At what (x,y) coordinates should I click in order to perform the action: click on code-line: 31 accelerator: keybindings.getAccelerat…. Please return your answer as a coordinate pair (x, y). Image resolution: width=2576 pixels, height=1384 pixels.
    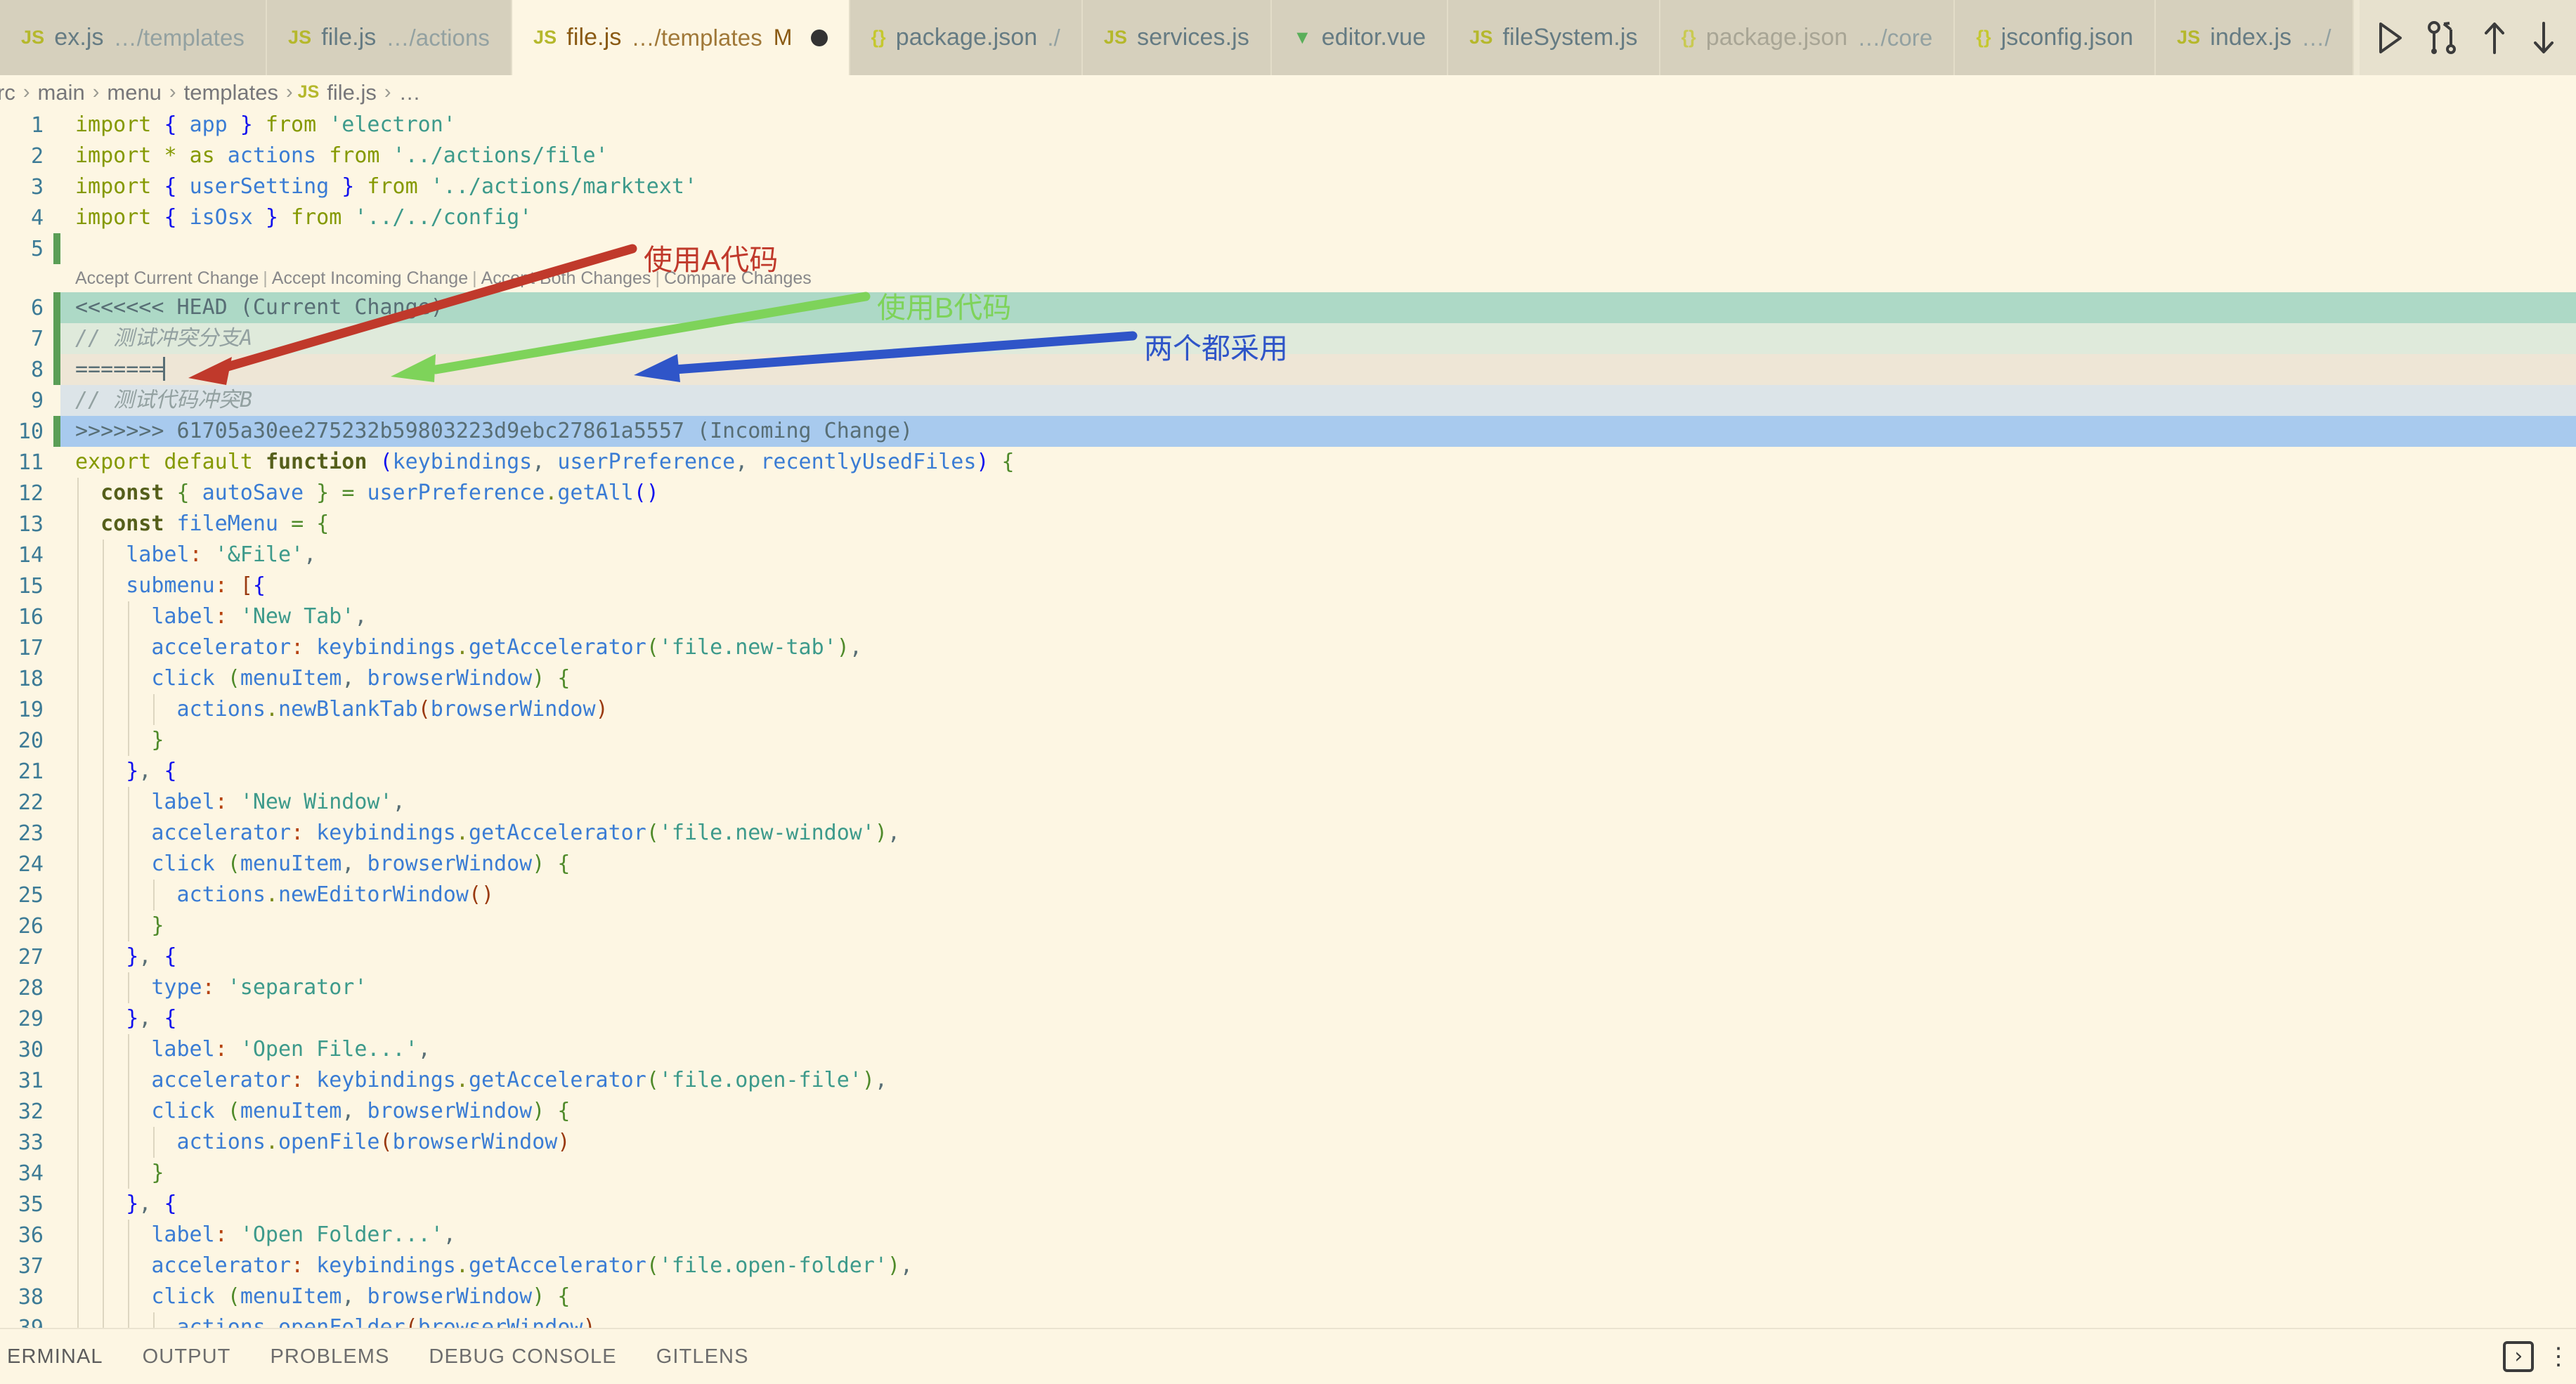
    Looking at the image, I should click on (1288, 1080).